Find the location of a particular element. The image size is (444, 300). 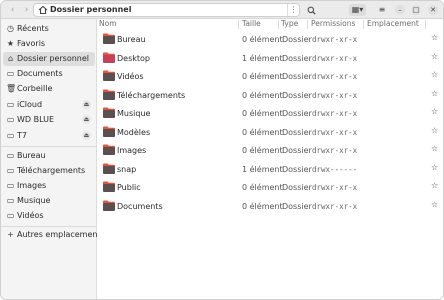

clock-icon: ◷ is located at coordinates (10, 28).